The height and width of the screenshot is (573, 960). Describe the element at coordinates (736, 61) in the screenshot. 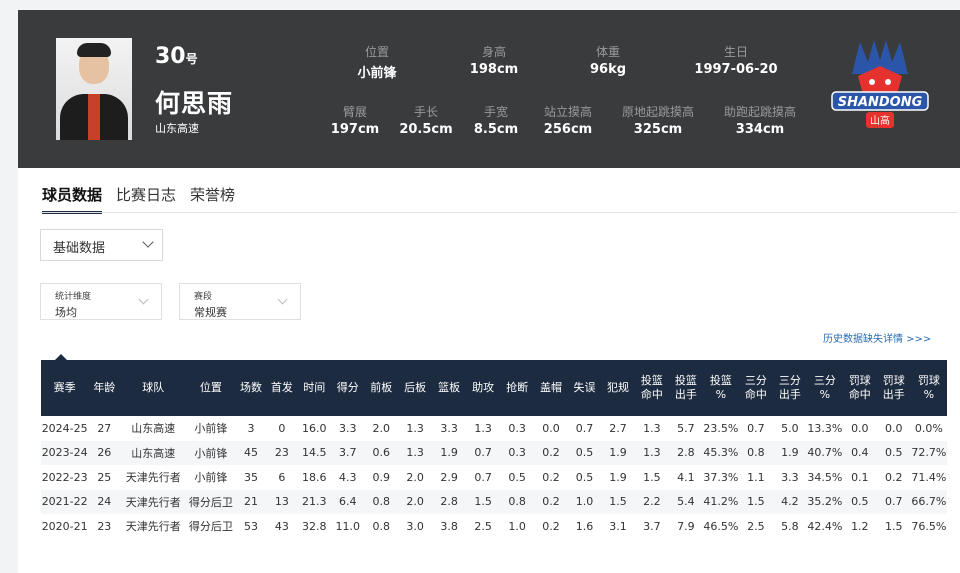

I see `stat-birthday: 生日 1997-06-20` at that location.